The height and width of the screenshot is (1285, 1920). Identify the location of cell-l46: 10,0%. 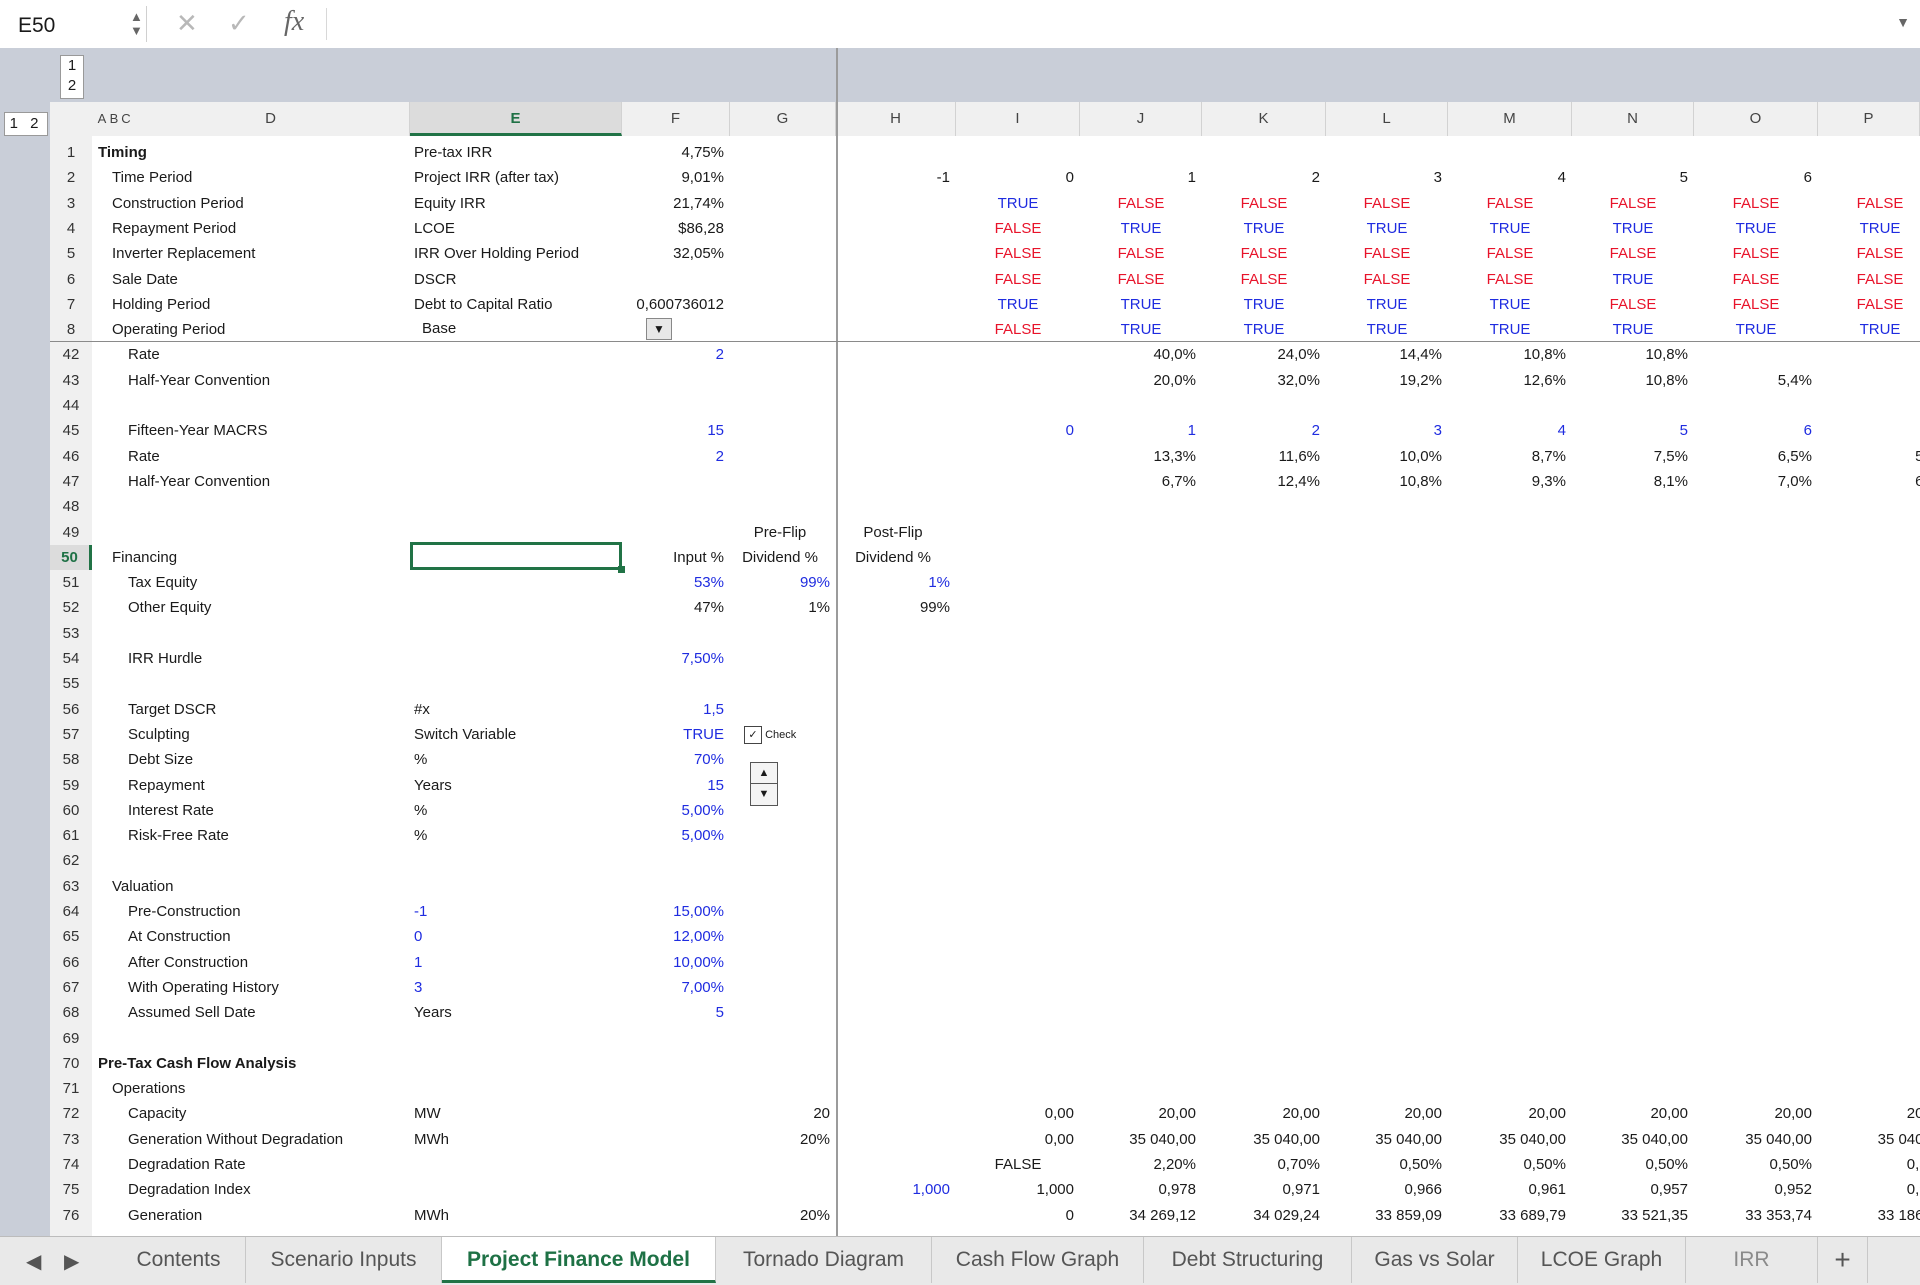
(1384, 456).